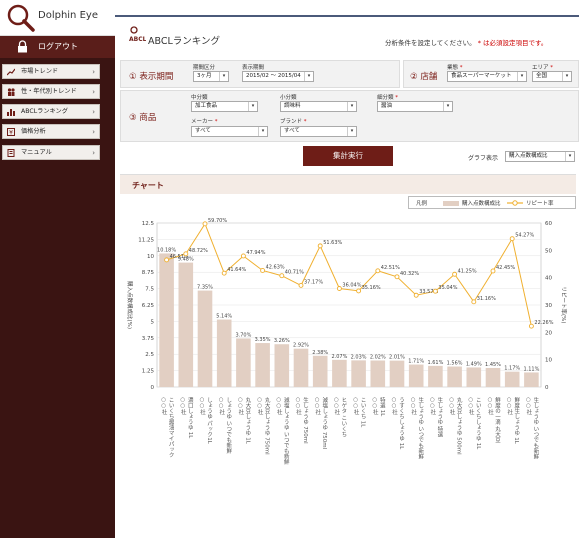 The height and width of the screenshot is (538, 579). Describe the element at coordinates (387, 97) in the screenshot. I see `detail-category-label: 細分類 *` at that location.